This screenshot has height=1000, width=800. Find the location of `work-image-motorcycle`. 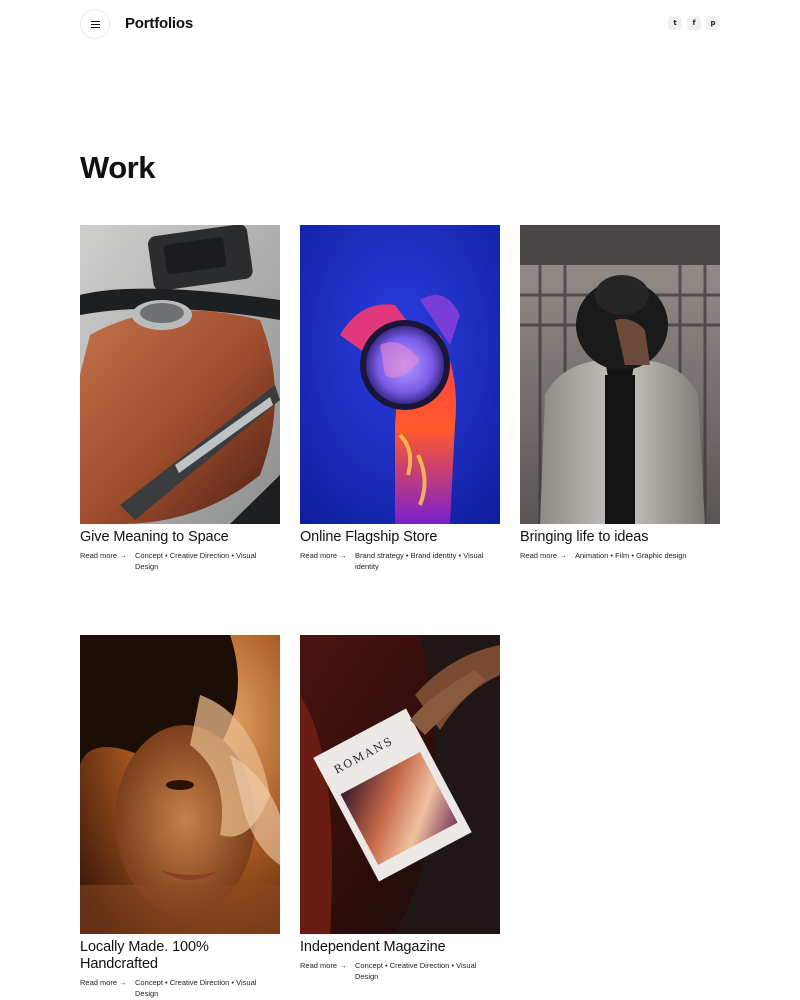

work-image-motorcycle is located at coordinates (180, 374).